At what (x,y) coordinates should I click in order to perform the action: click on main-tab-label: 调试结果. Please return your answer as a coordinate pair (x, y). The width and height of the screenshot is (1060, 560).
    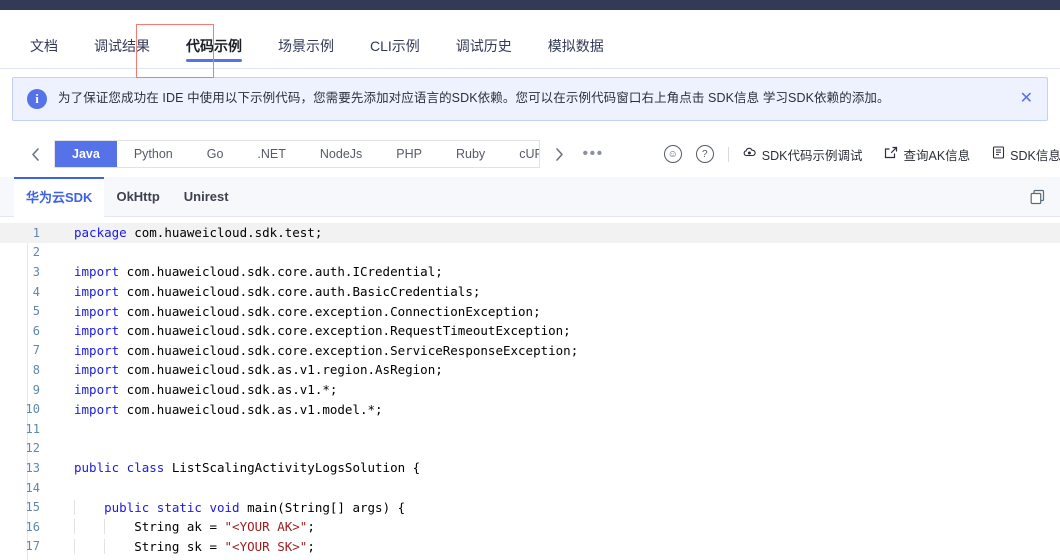
    Looking at the image, I should click on (122, 45).